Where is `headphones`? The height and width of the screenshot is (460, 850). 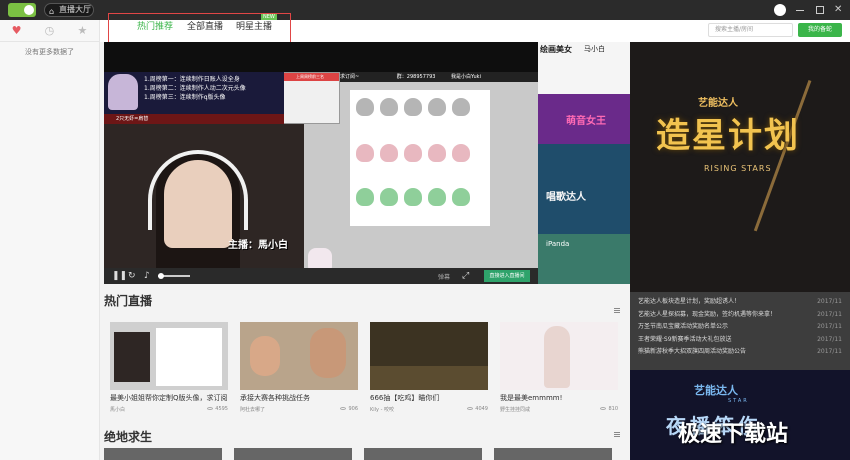 headphones is located at coordinates (198, 190).